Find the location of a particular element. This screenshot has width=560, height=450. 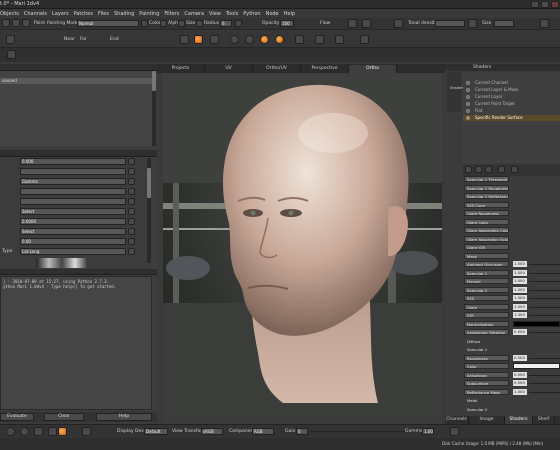

layer-tree-scroll-thumb is located at coordinates (154, 81).